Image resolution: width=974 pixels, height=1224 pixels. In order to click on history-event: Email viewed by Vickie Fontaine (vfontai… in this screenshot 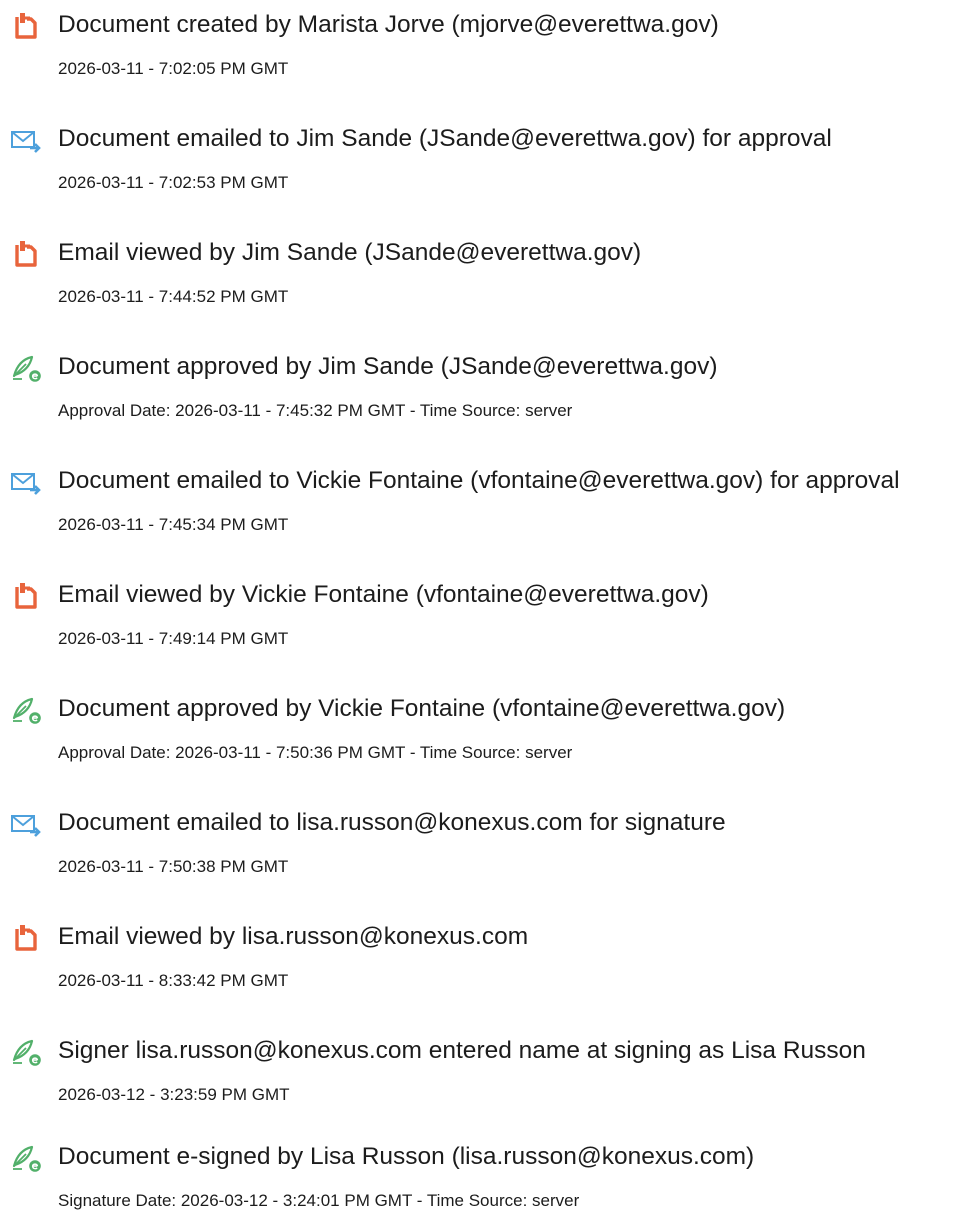, I will do `click(487, 615)`.